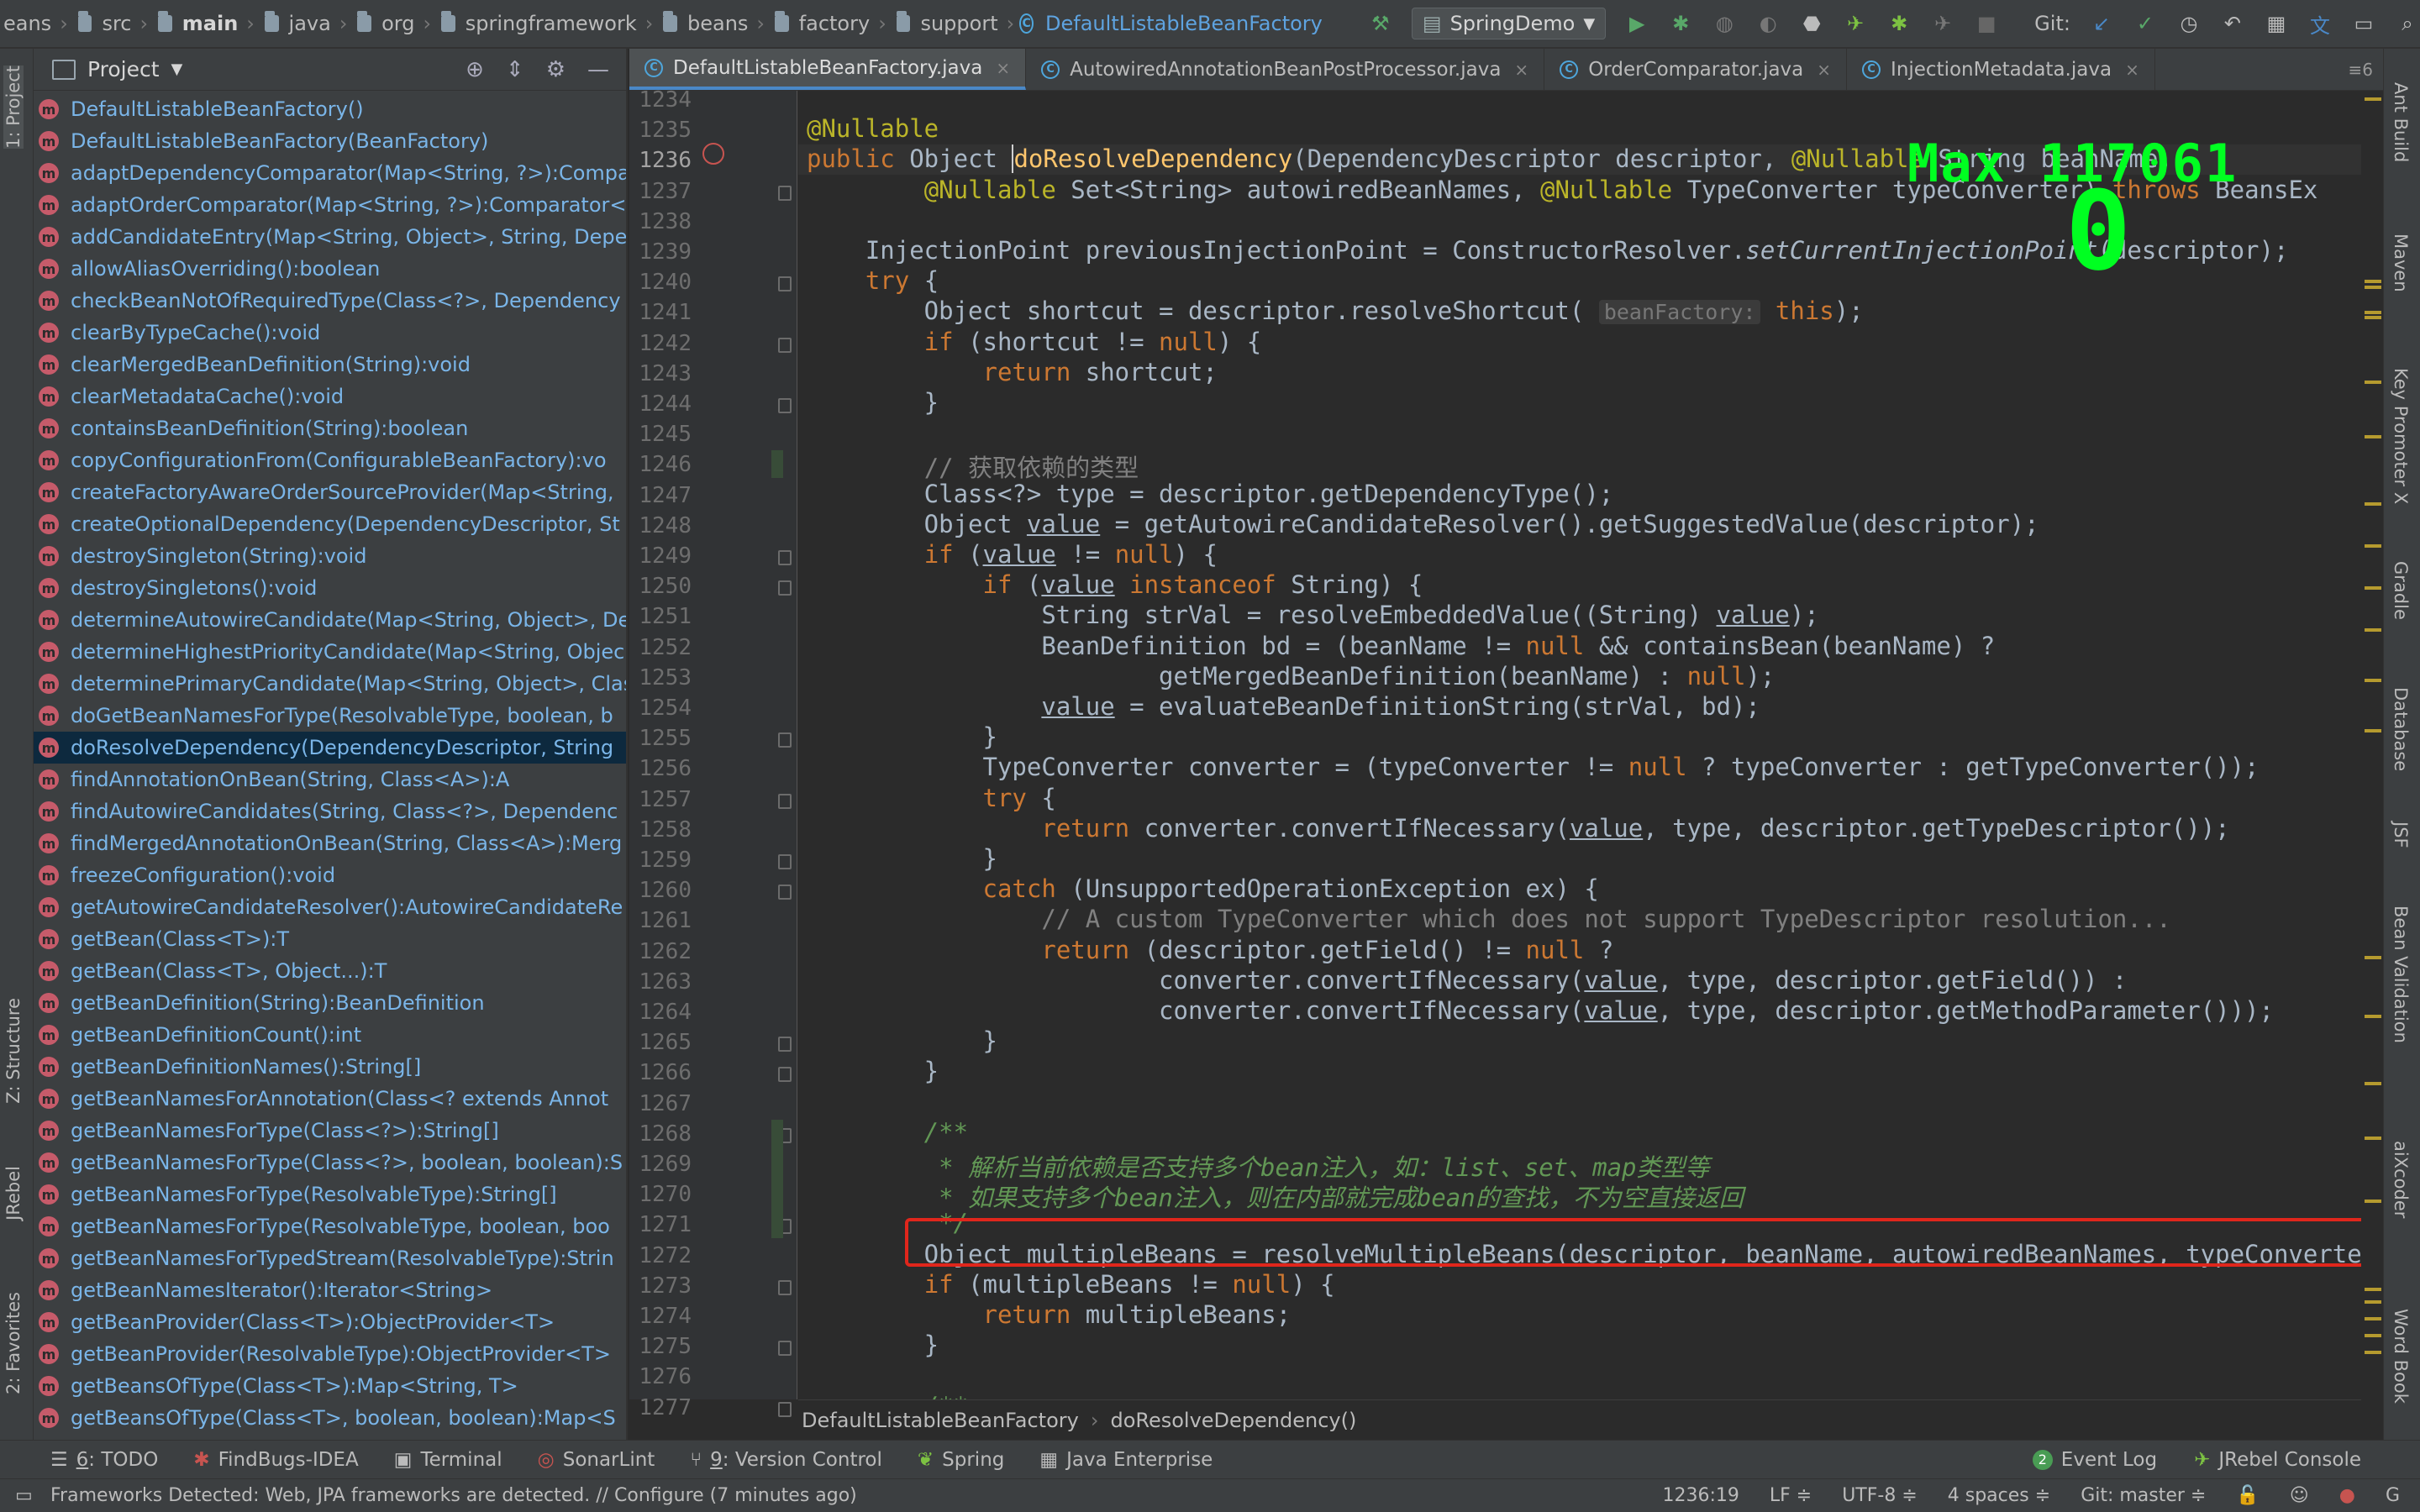 This screenshot has height=1512, width=2420. I want to click on error-icon: ●, so click(2347, 1495).